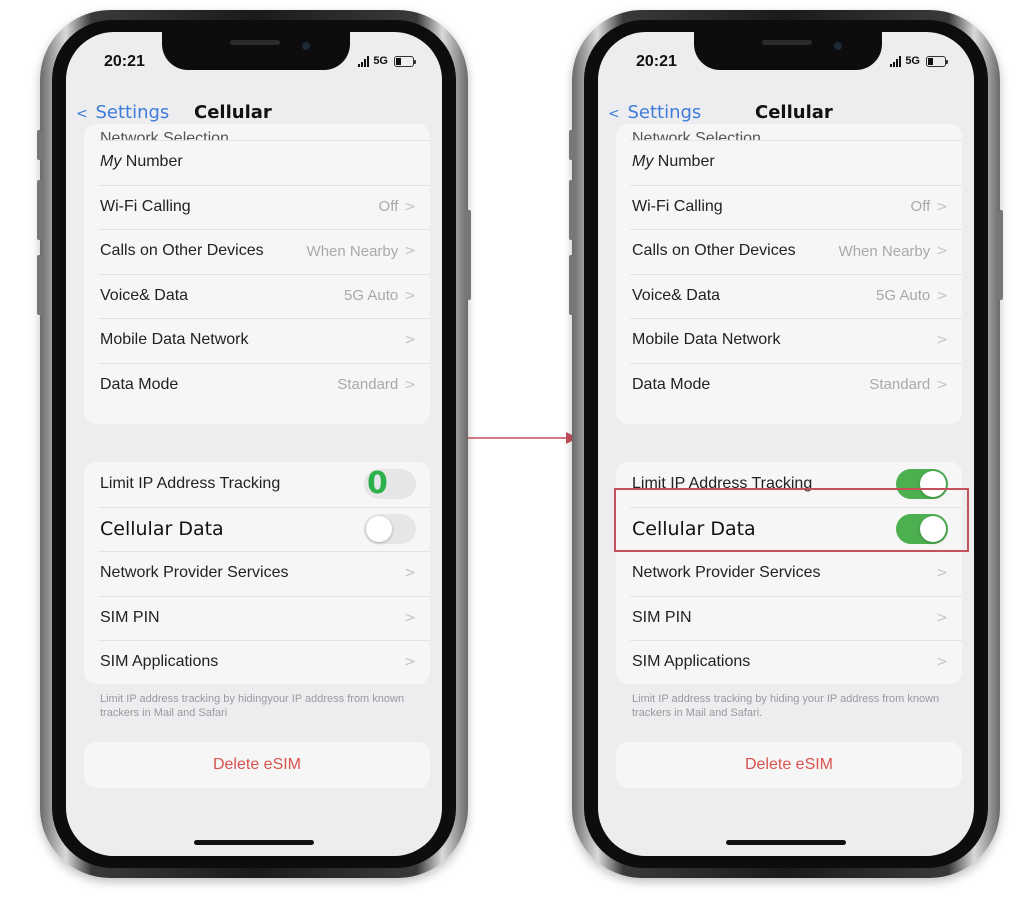 The height and width of the screenshot is (897, 1035). I want to click on limit-ip-toggle: 0, so click(390, 484).